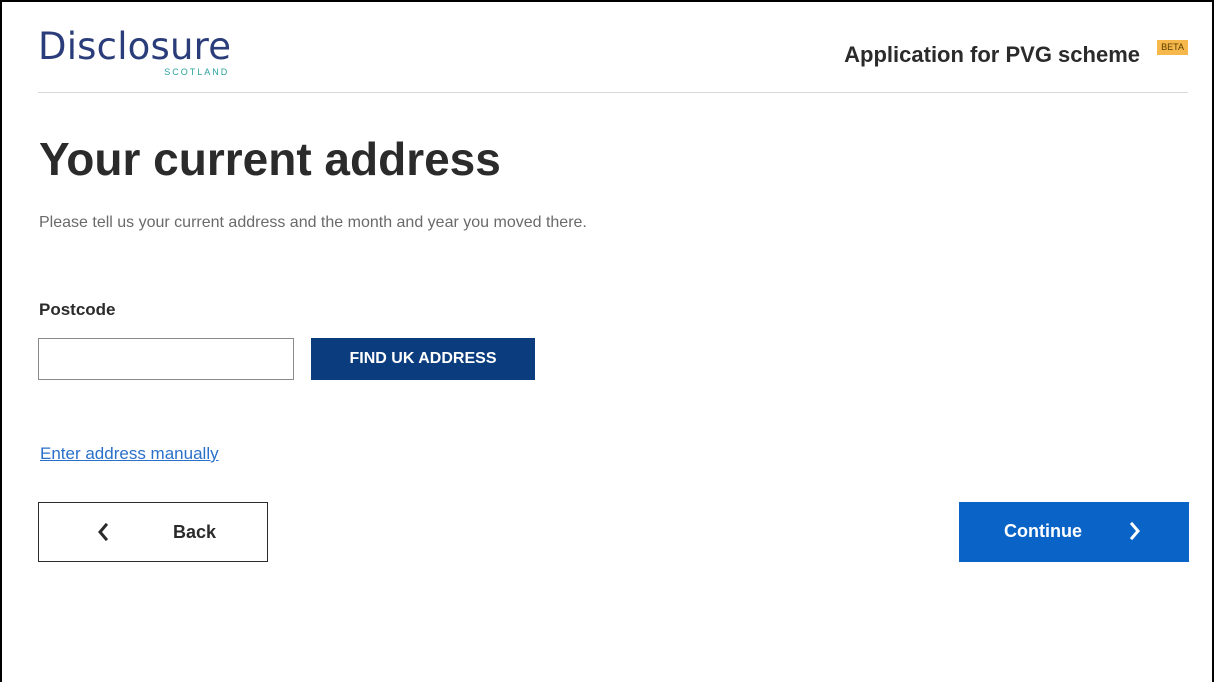  Describe the element at coordinates (153, 532) in the screenshot. I see `back-button: Back` at that location.